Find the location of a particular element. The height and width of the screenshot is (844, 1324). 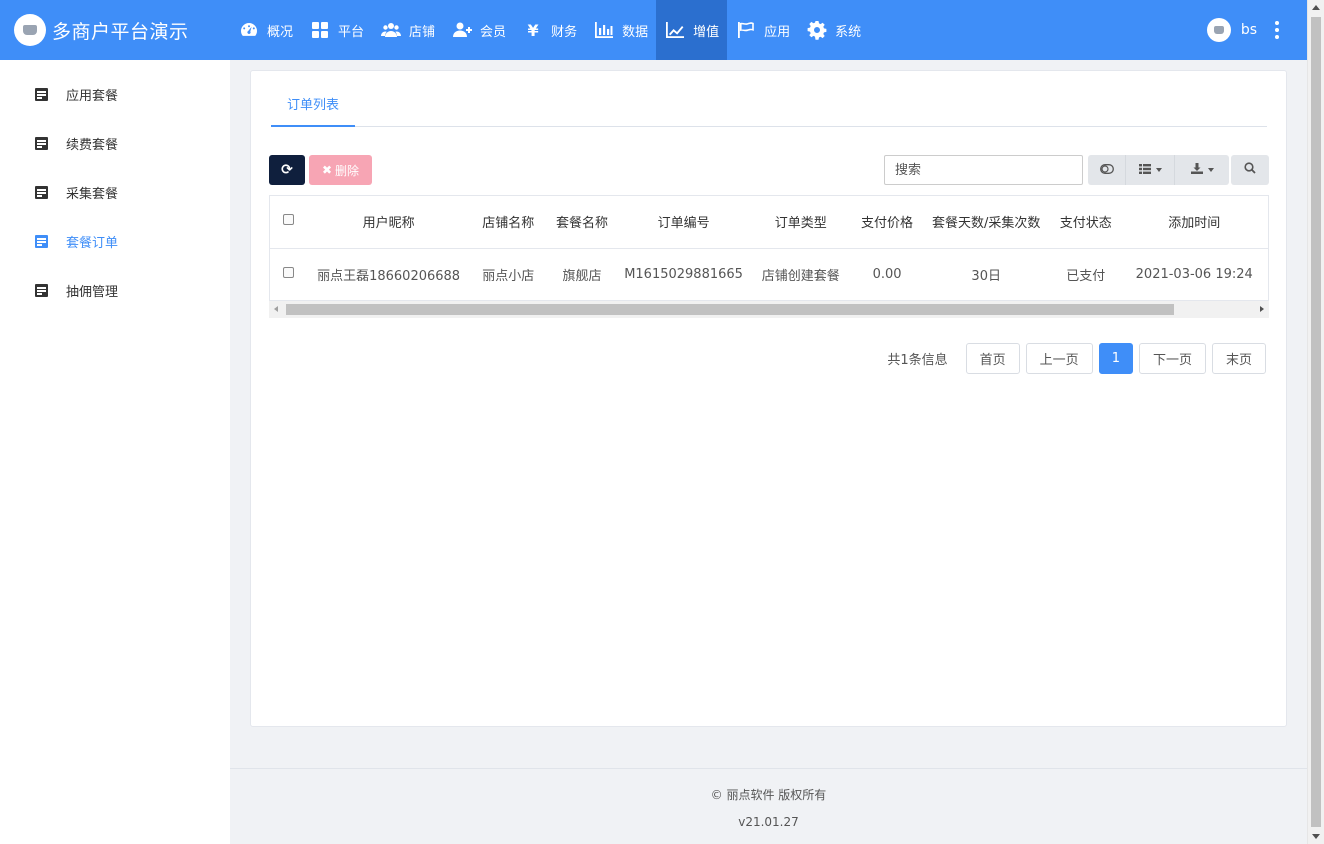

column-header: 套餐名称 is located at coordinates (582, 222).